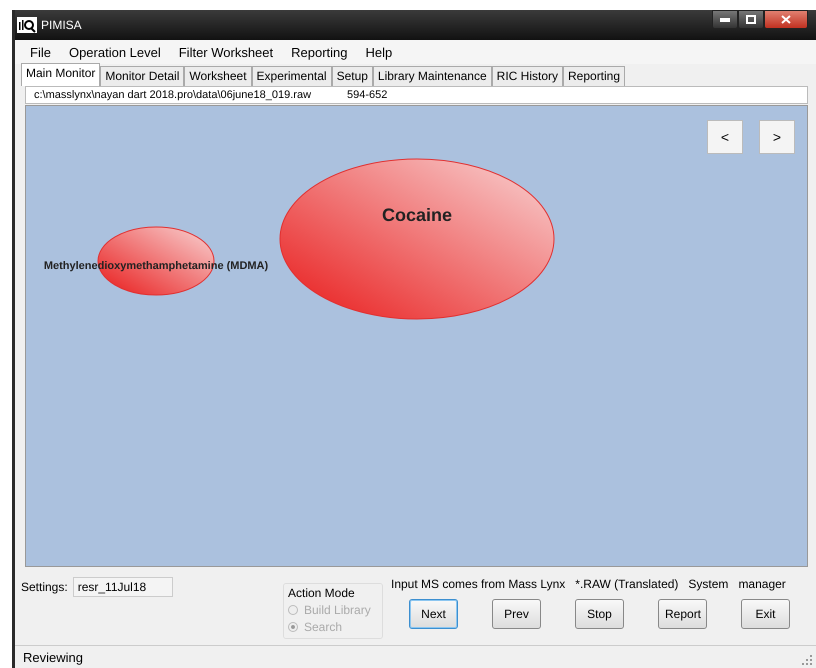 The width and height of the screenshot is (816, 668). Describe the element at coordinates (319, 52) in the screenshot. I see `menu-item: Reporting` at that location.